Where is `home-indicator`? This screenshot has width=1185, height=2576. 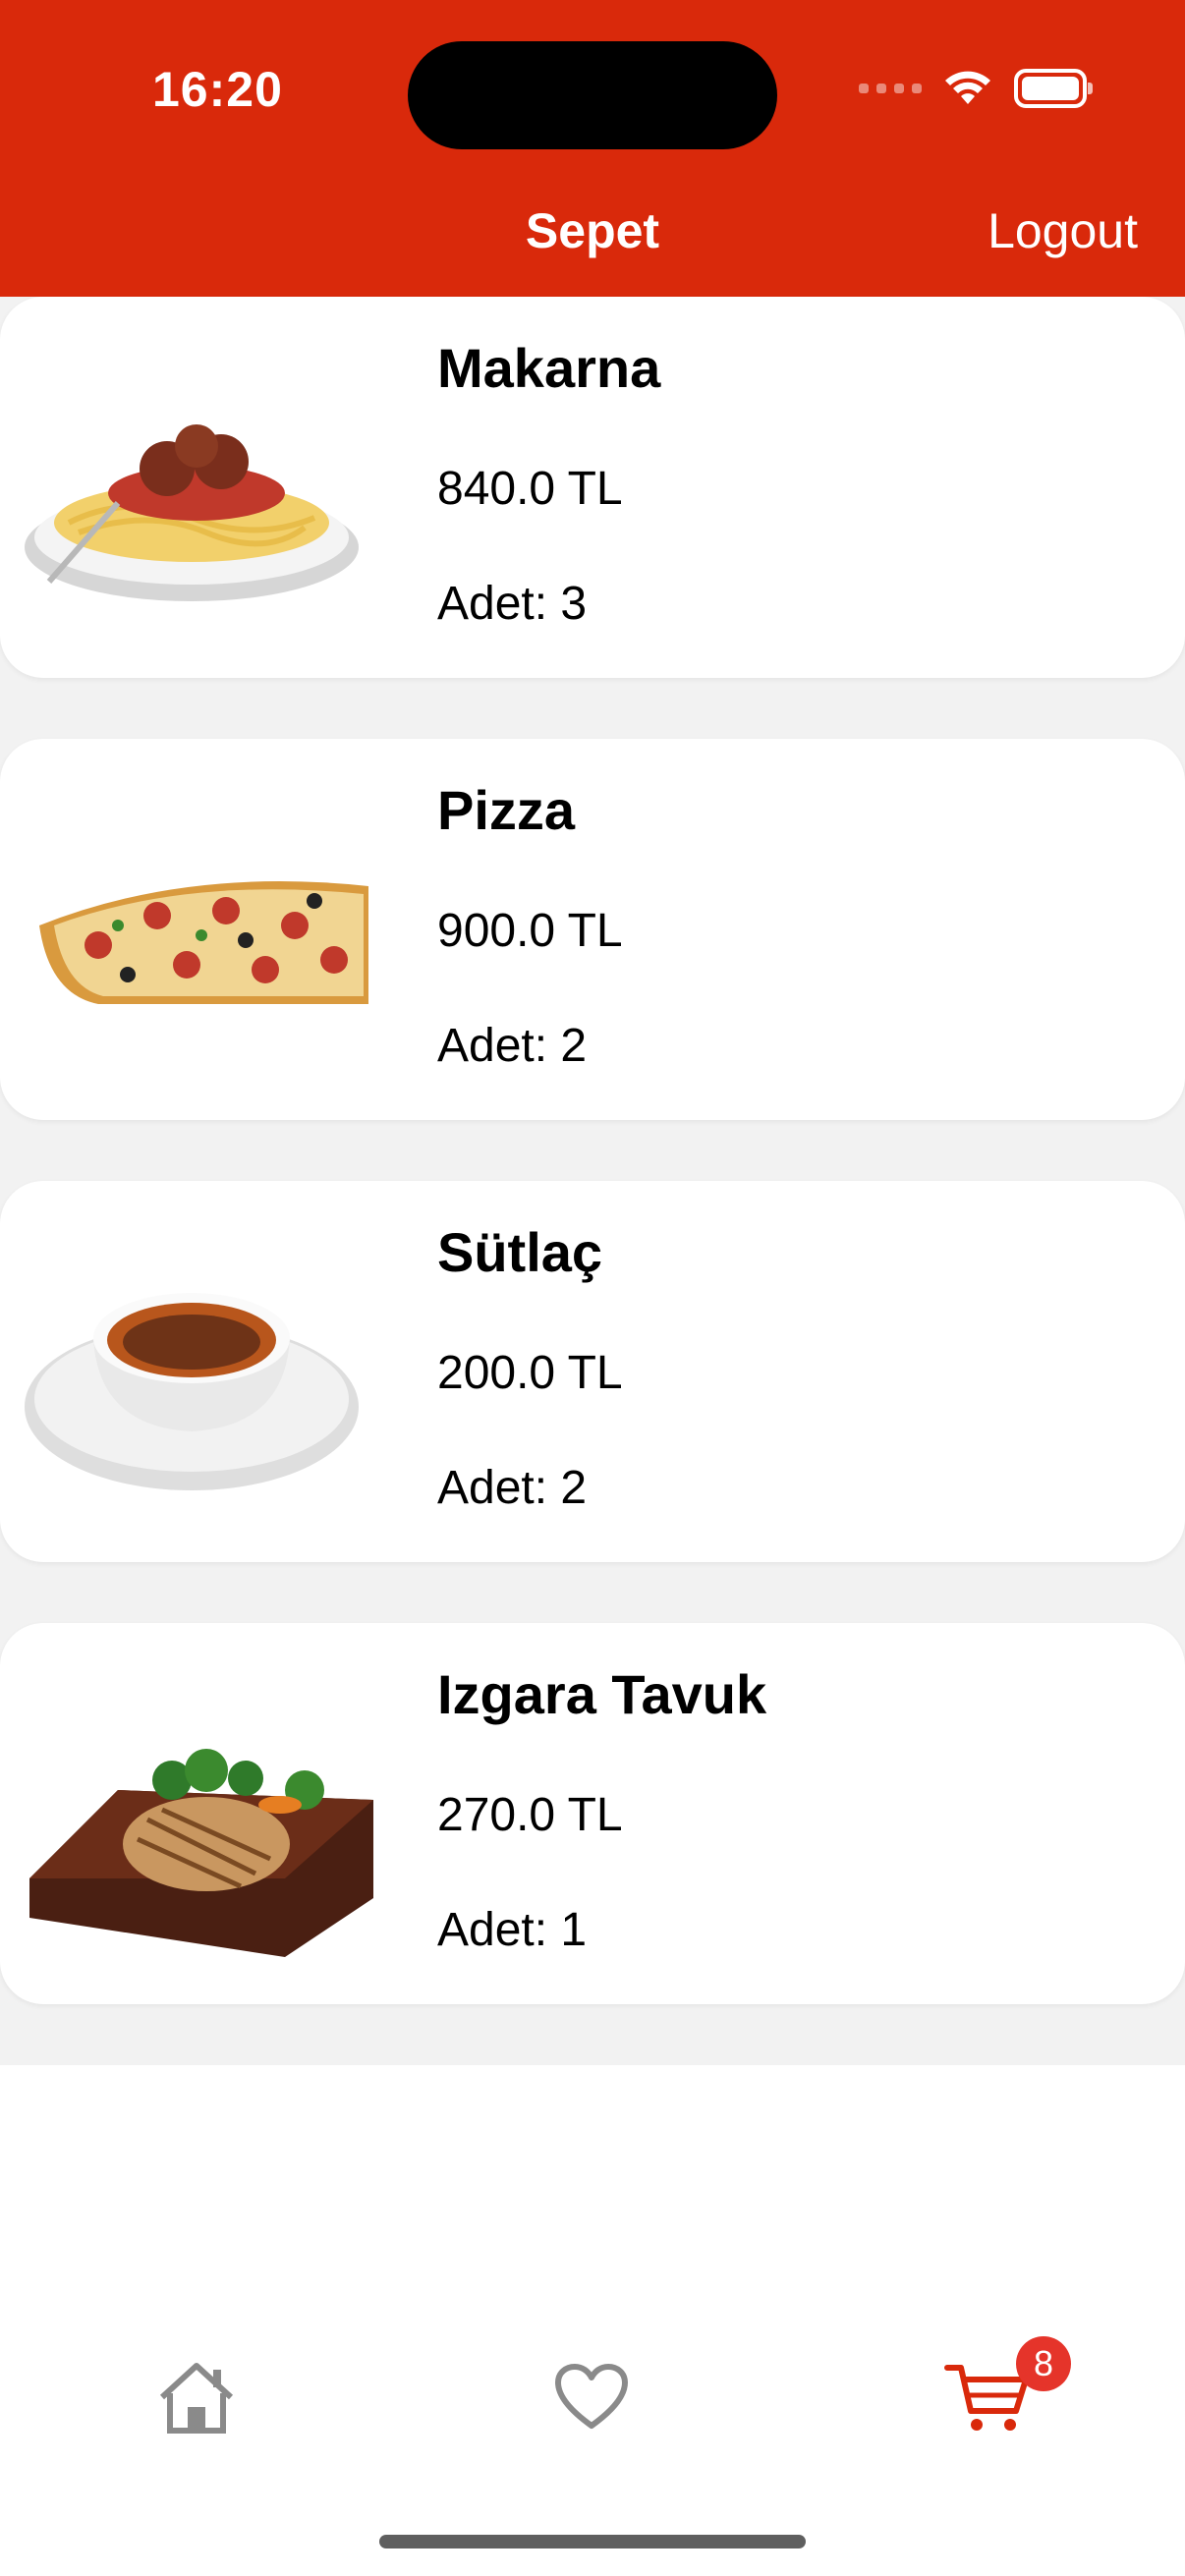
home-indicator is located at coordinates (592, 2541).